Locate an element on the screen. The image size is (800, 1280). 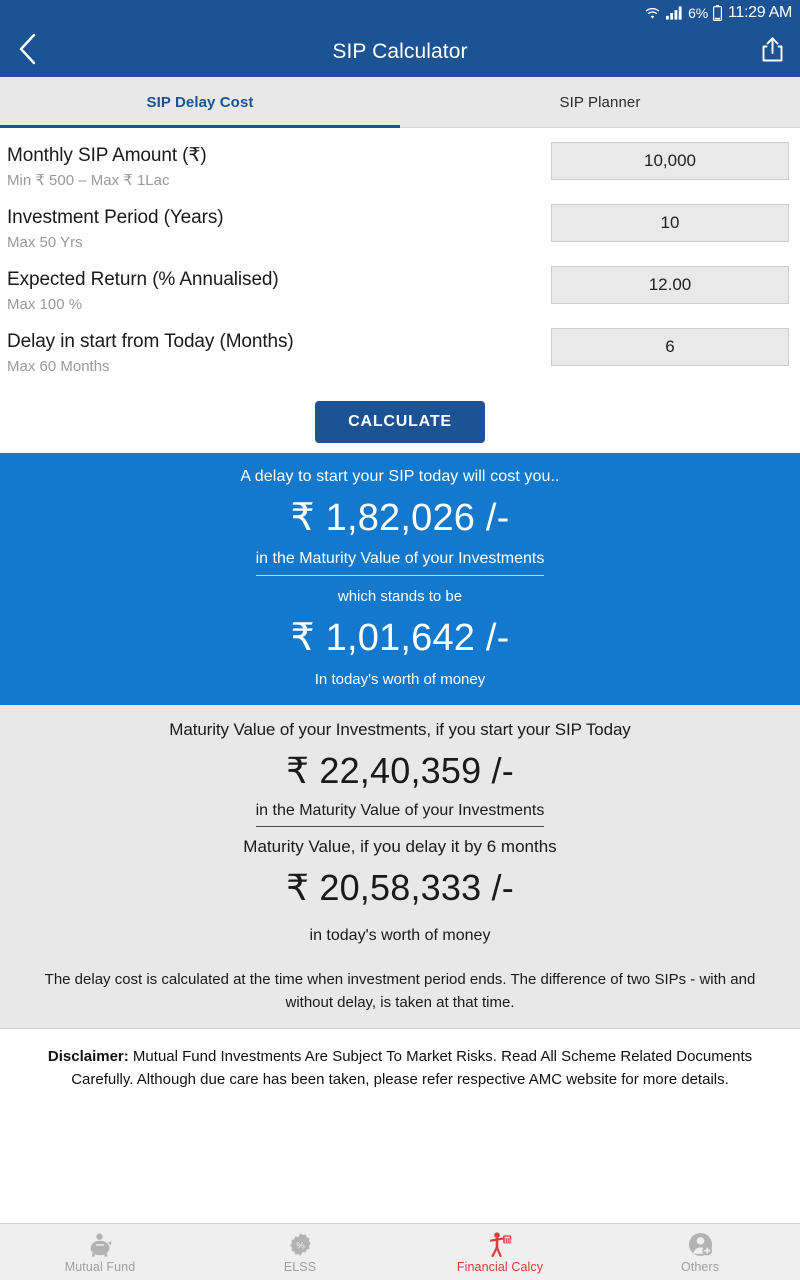
field-text-block: Investment Period (Years) Max 50 Yrs is located at coordinates (115, 228).